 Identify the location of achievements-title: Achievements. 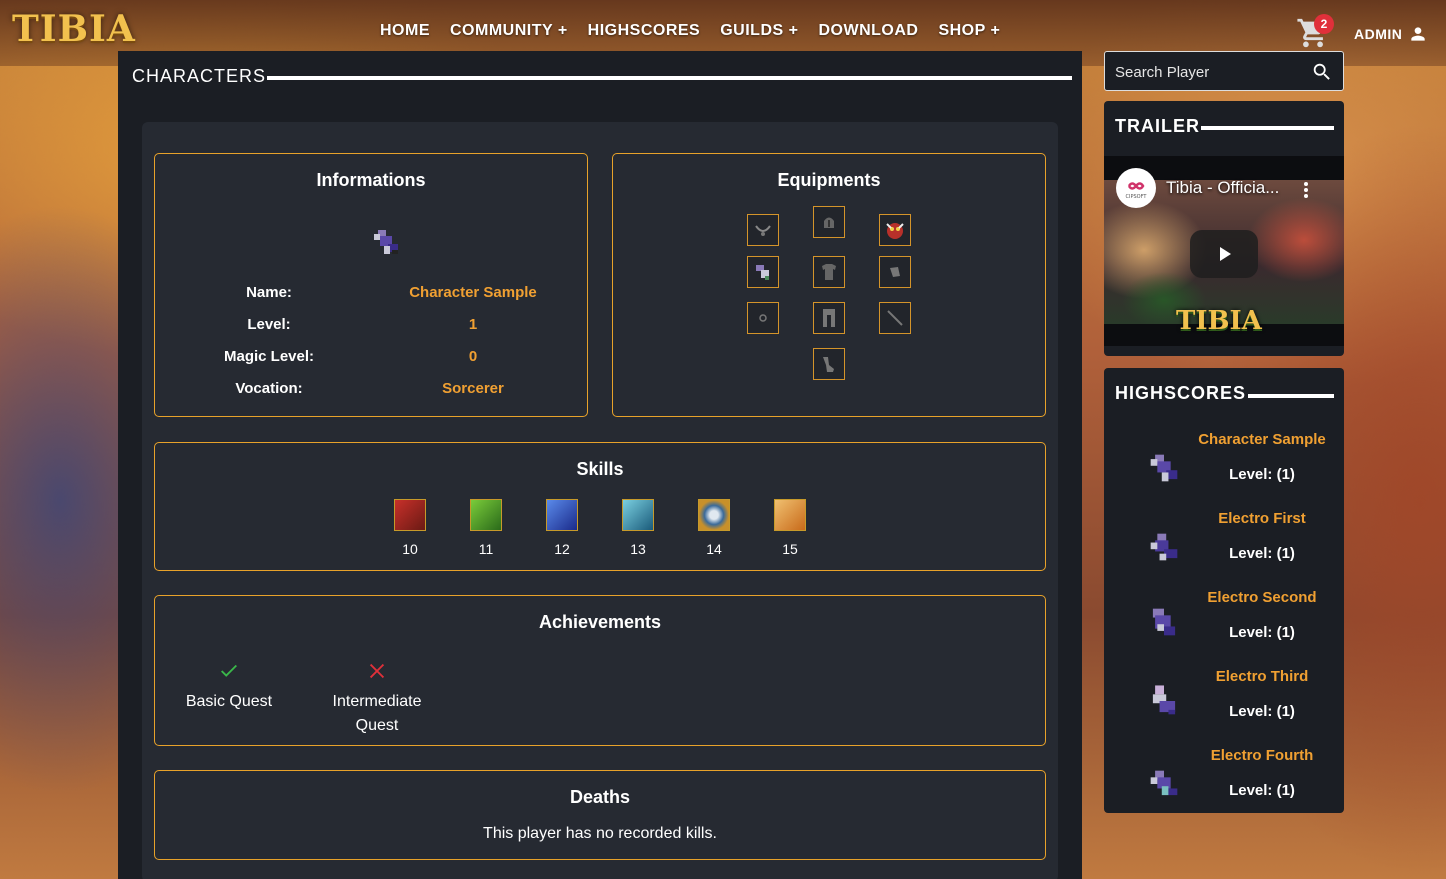
(600, 622).